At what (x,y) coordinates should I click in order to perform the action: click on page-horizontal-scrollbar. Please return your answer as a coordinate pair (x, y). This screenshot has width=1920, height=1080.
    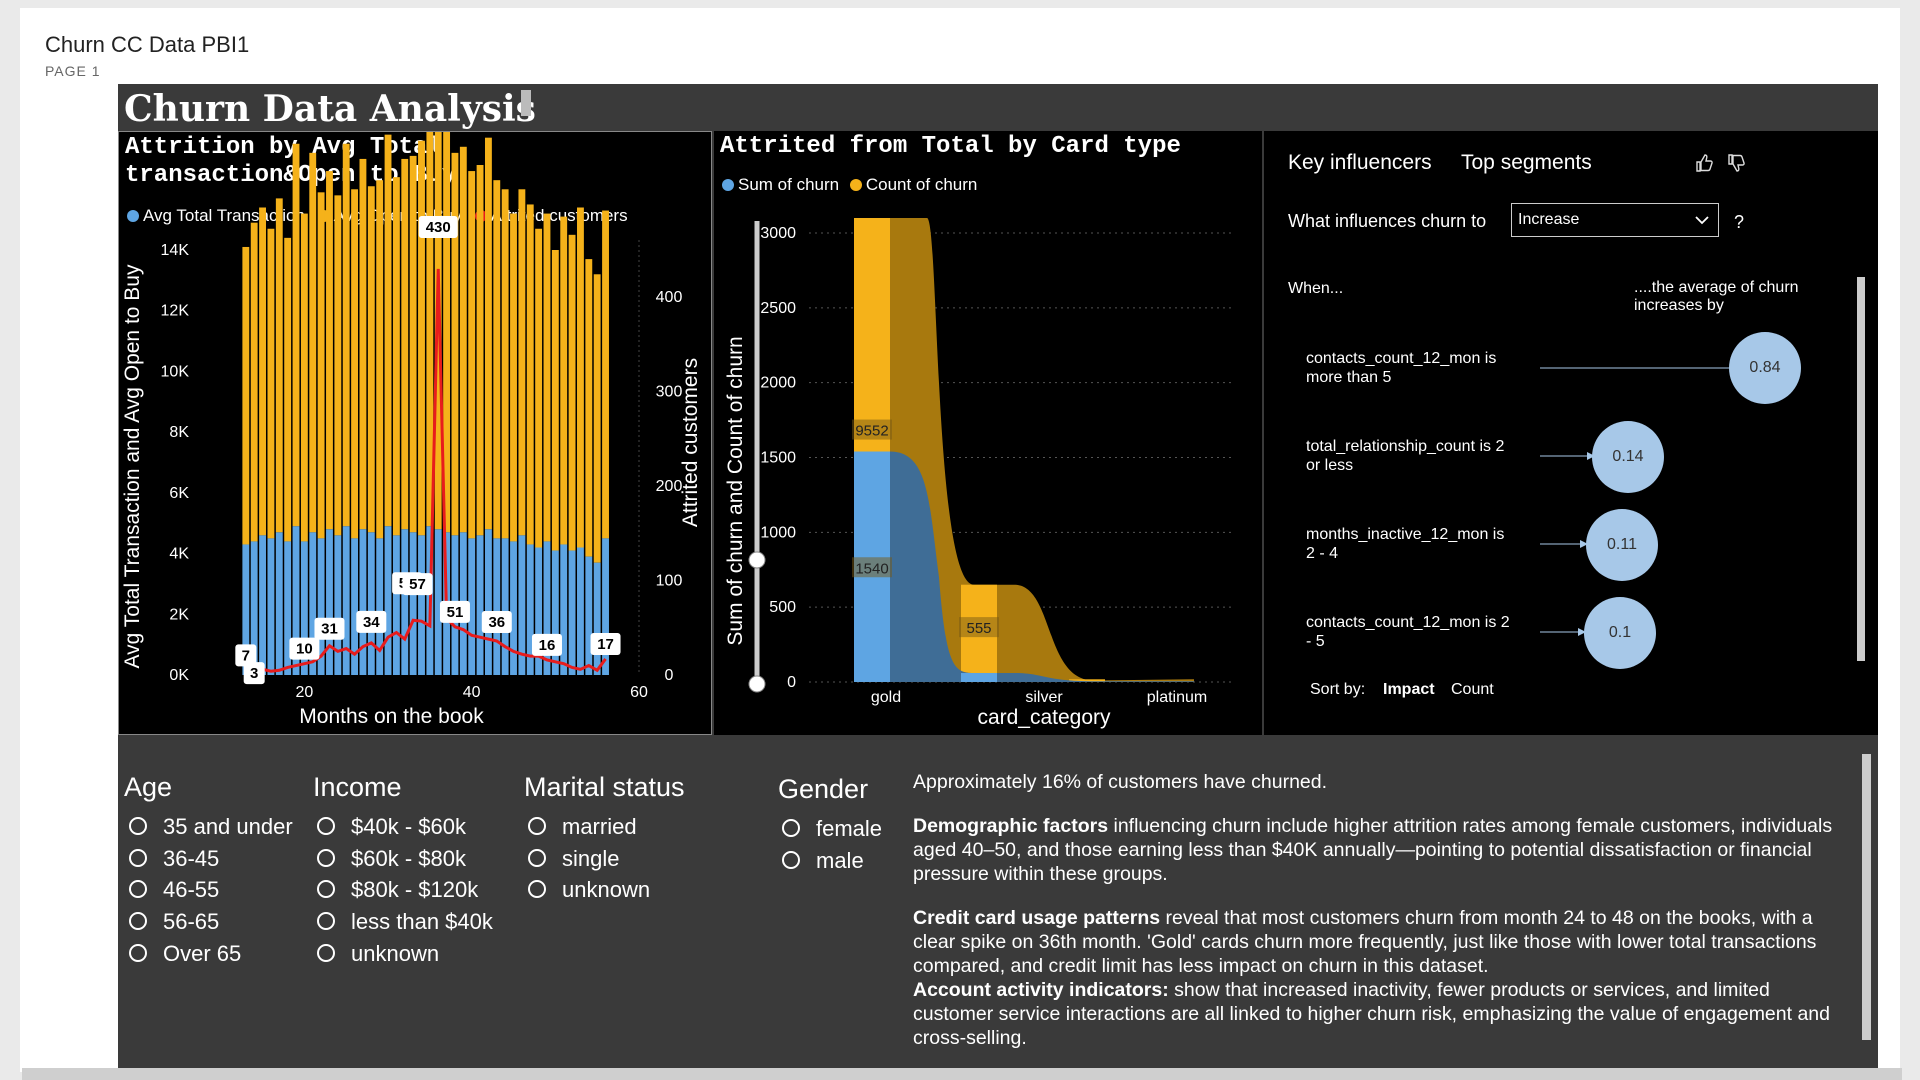
    Looking at the image, I should click on (962, 1074).